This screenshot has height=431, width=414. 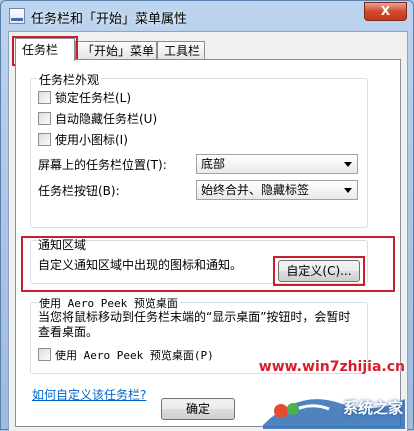 I want to click on aero-peek-checkbox, so click(x=44, y=354).